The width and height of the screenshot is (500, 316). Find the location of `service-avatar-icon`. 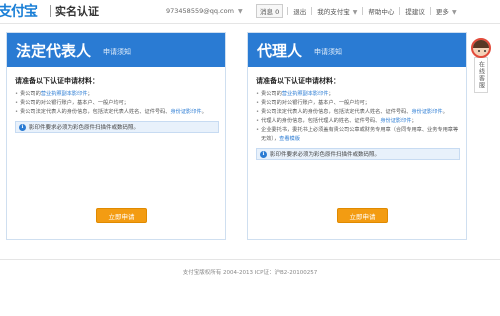

service-avatar-icon is located at coordinates (481, 48).